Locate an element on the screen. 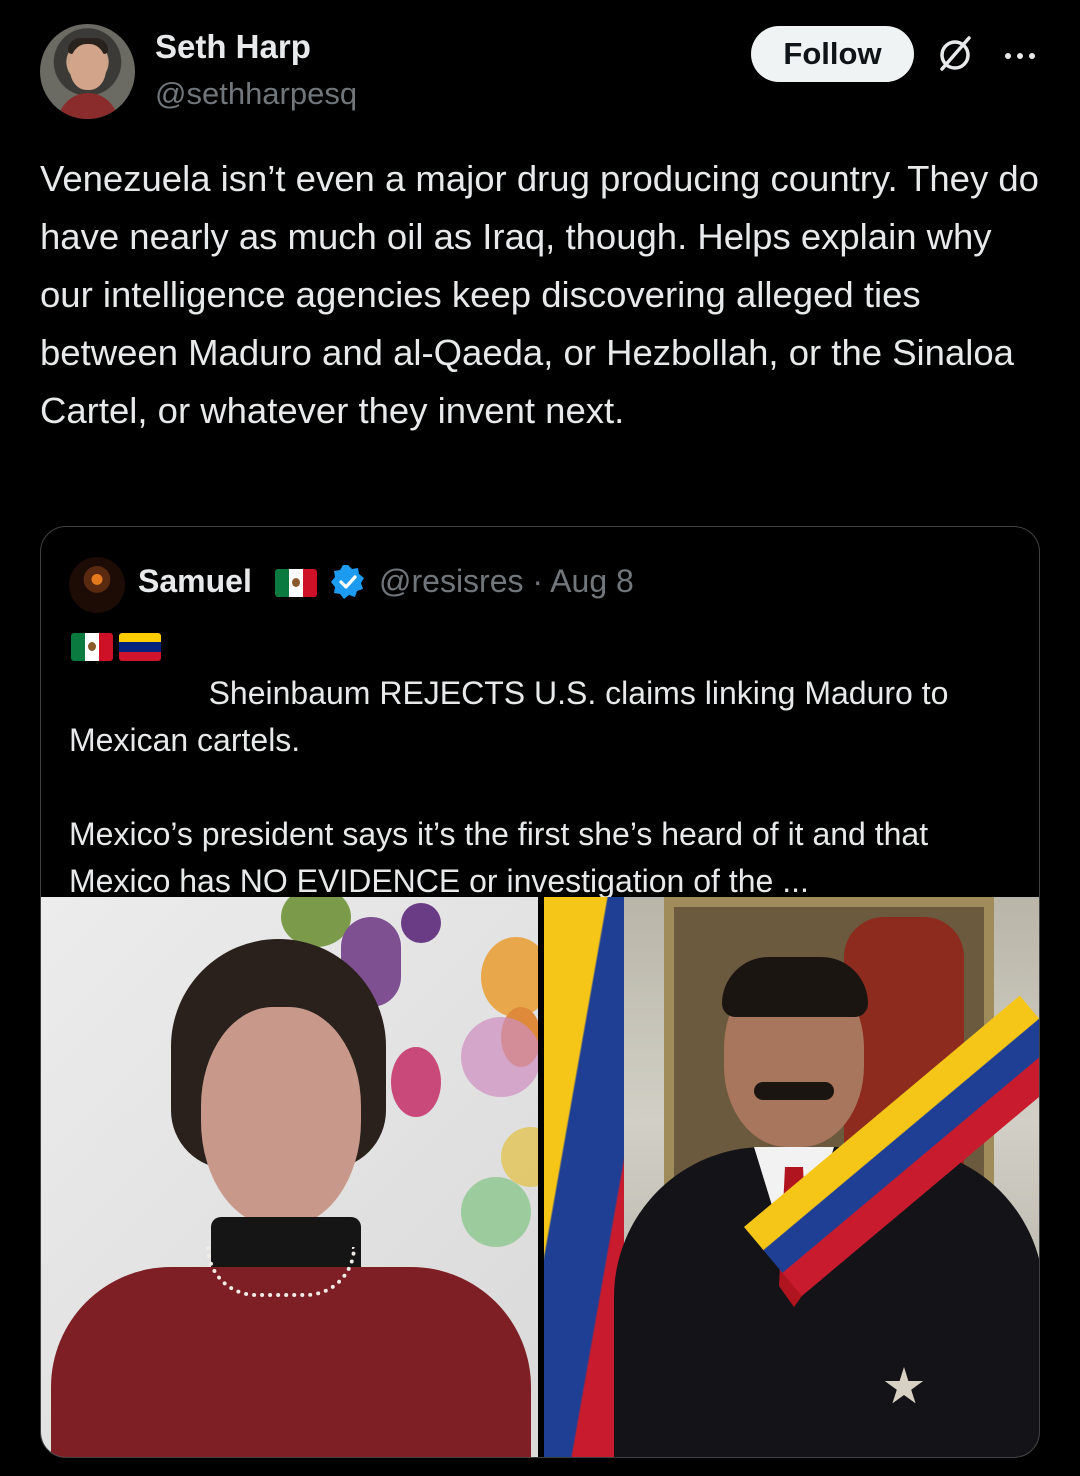  mexico-flag-icon is located at coordinates (296, 583).